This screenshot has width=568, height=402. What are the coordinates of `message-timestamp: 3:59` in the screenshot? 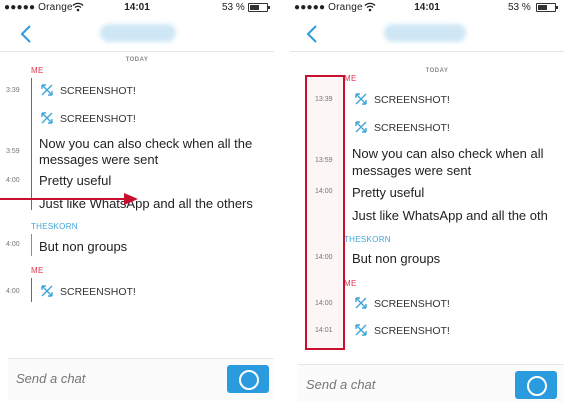 It's located at (13, 151).